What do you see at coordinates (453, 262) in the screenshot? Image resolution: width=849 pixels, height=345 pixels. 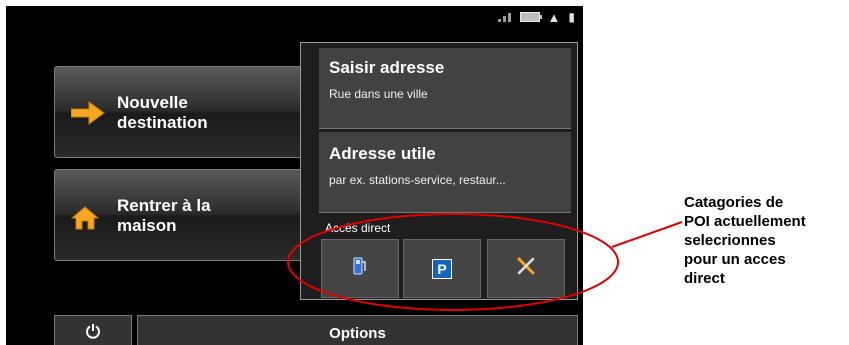 I see `highlight-ellipse` at bounding box center [453, 262].